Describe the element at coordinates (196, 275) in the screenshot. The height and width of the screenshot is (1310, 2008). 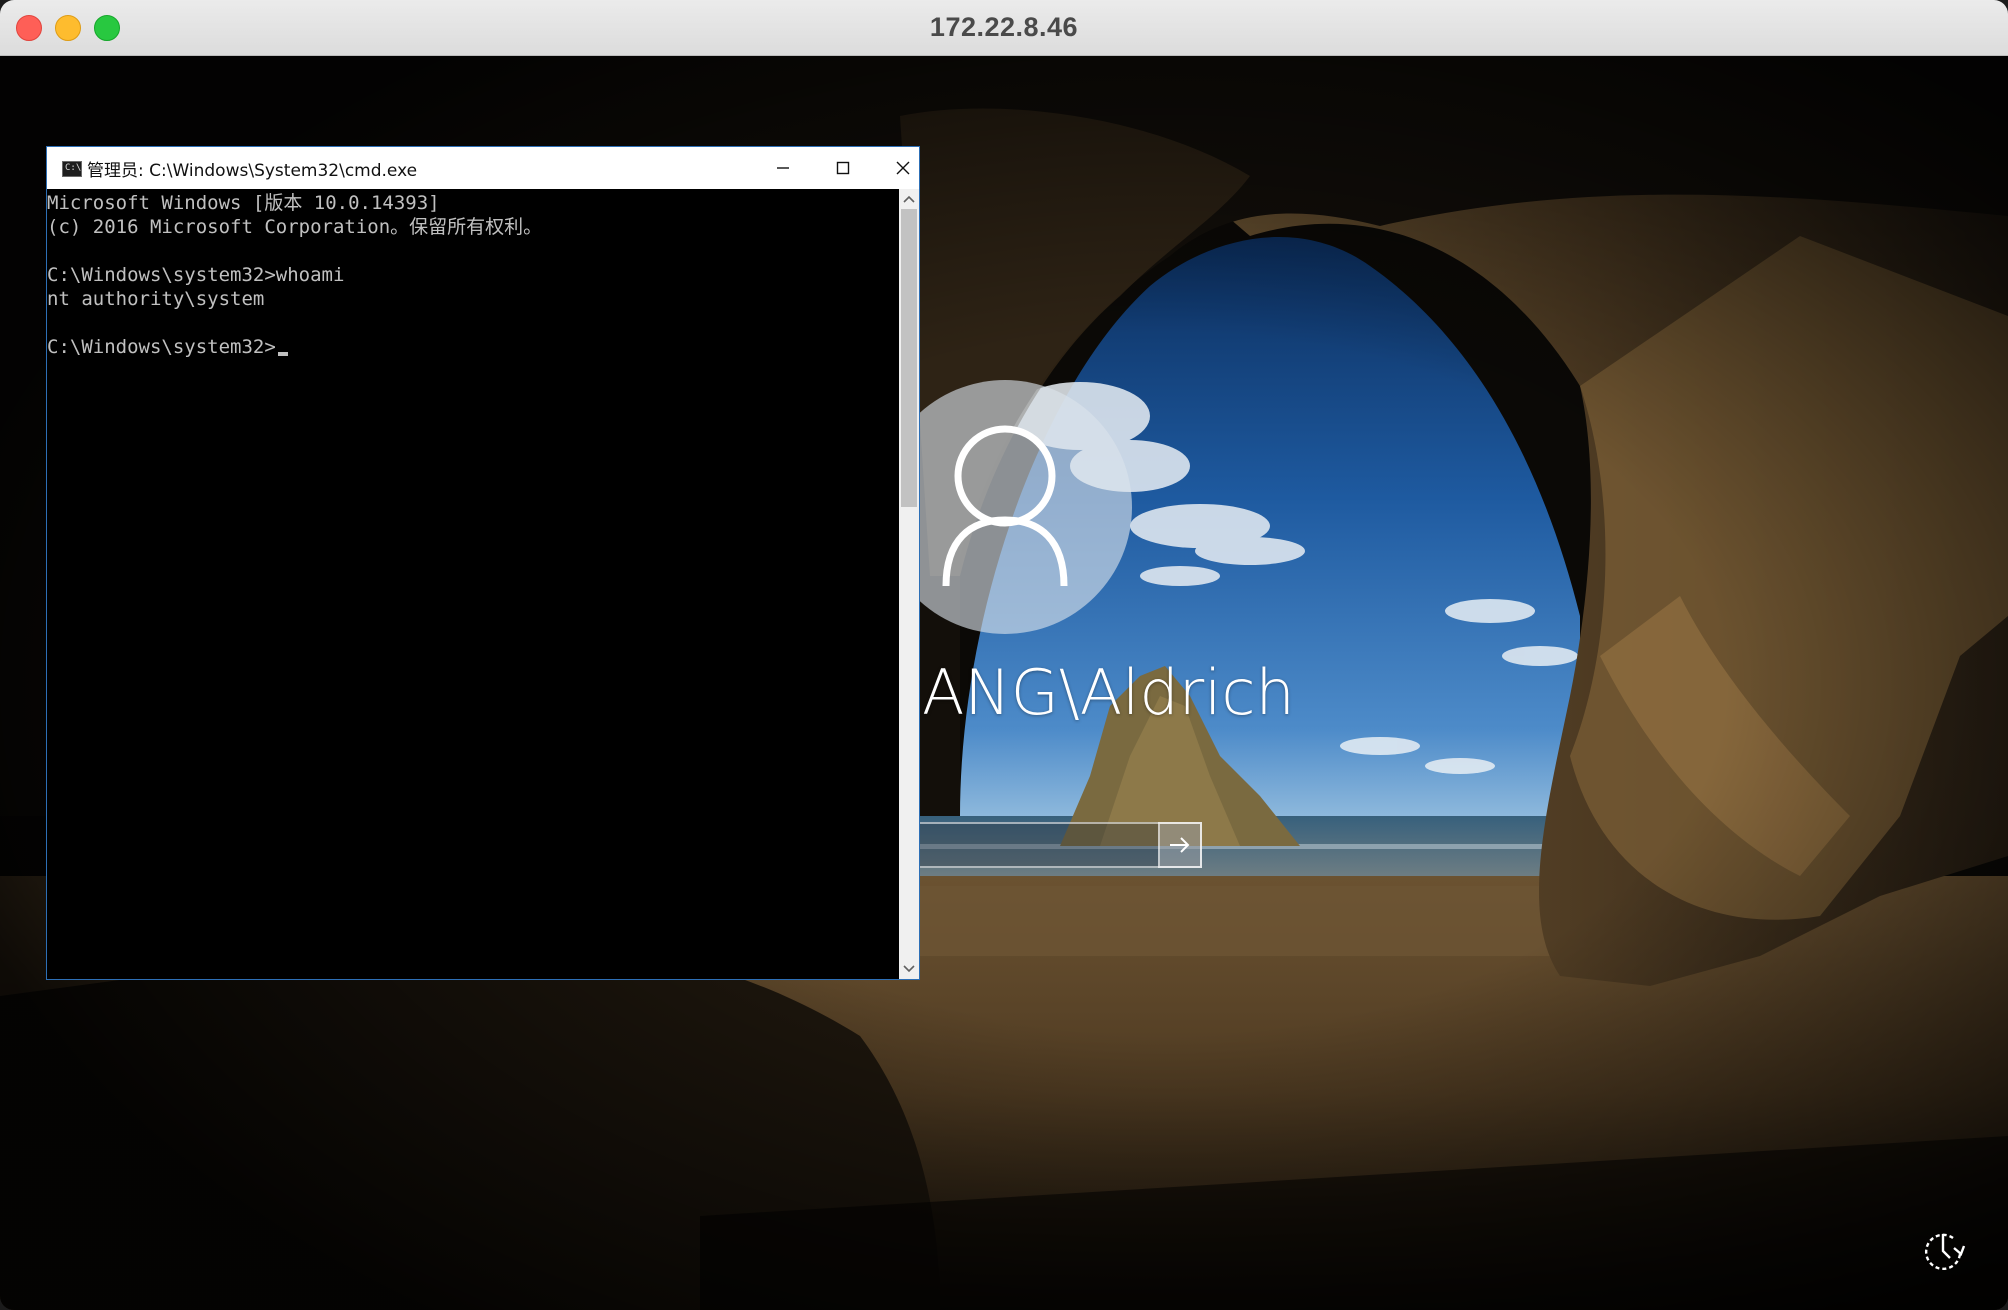
I see `console-line: C:\Windows\system32>whoami` at that location.